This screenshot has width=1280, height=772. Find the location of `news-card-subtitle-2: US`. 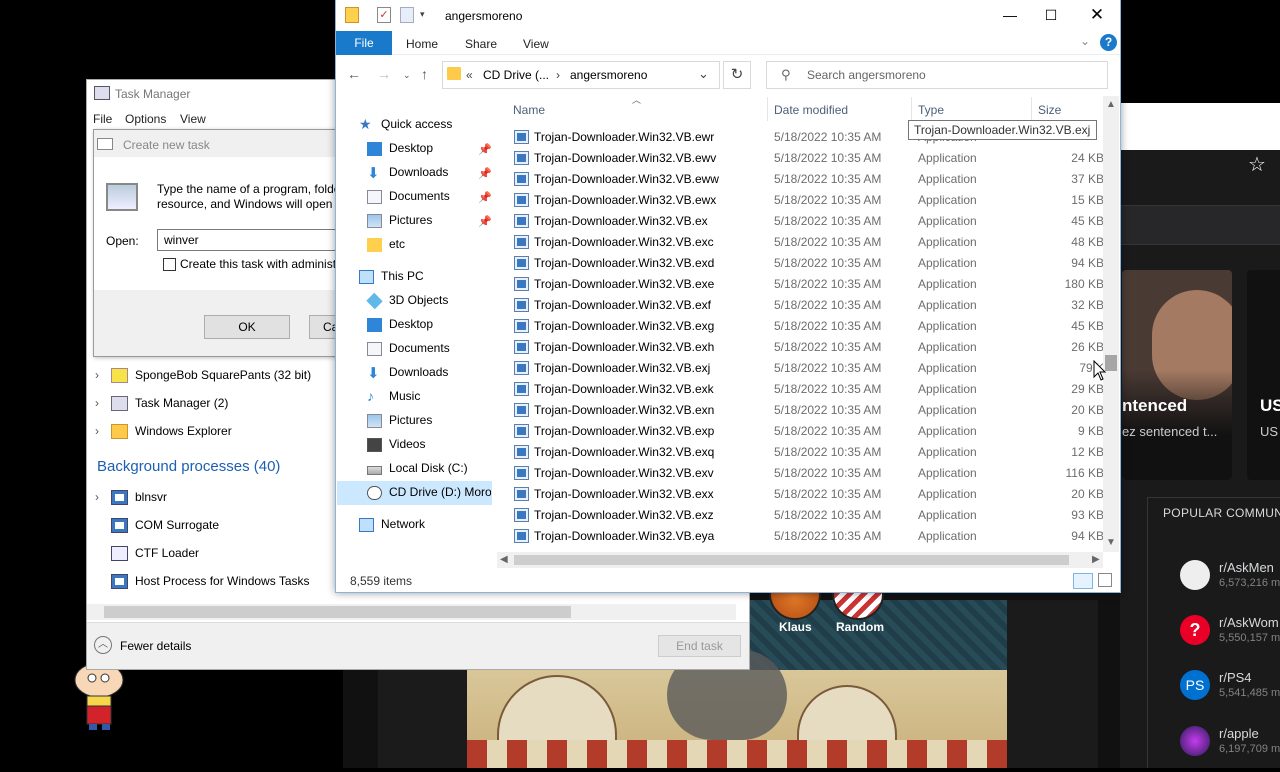

news-card-subtitle-2: US is located at coordinates (1269, 431).